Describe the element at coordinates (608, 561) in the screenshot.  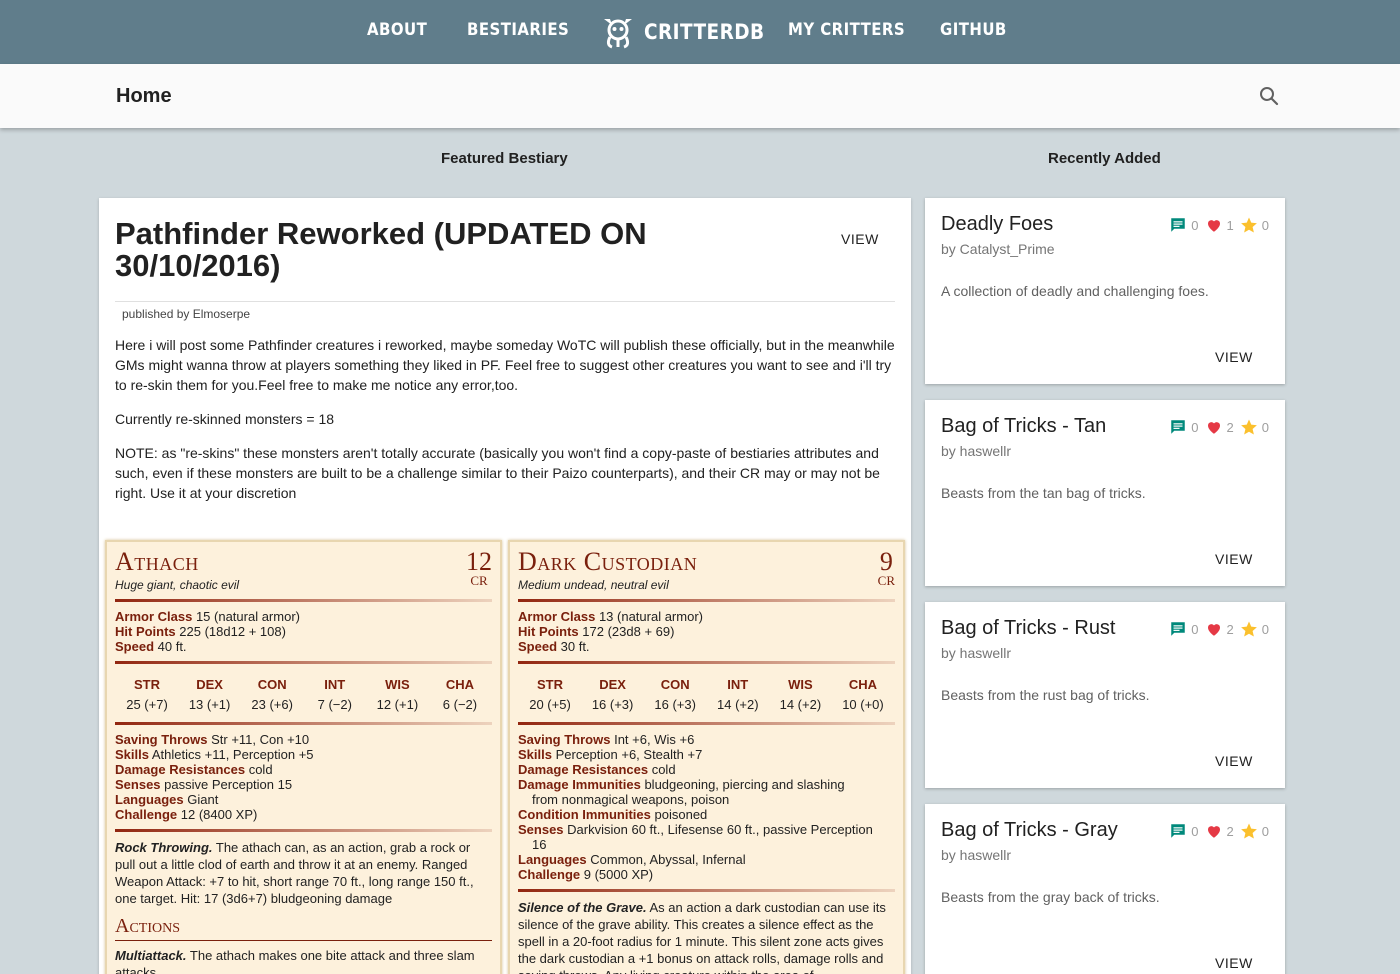
I see `creature-name: Dark Custodian` at that location.